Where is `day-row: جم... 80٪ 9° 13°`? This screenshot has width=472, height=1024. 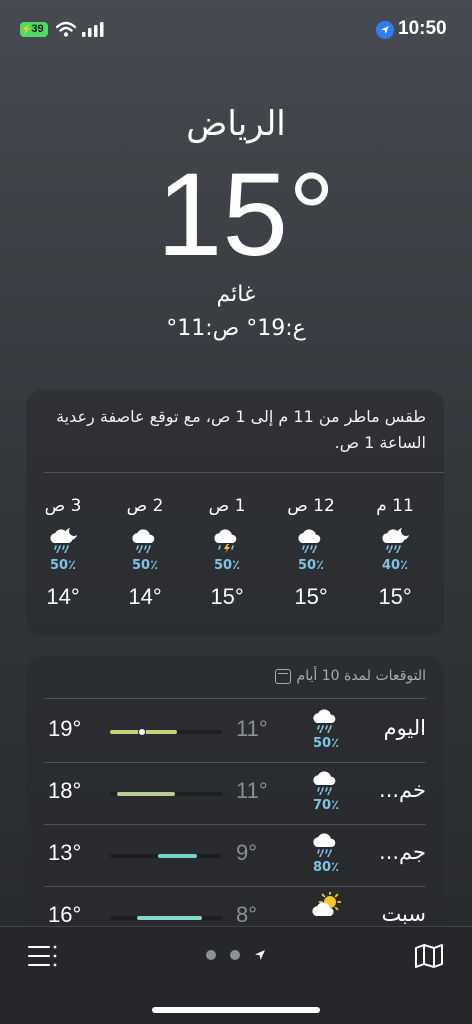
day-row: جم... 80٪ 9° 13° is located at coordinates (235, 855).